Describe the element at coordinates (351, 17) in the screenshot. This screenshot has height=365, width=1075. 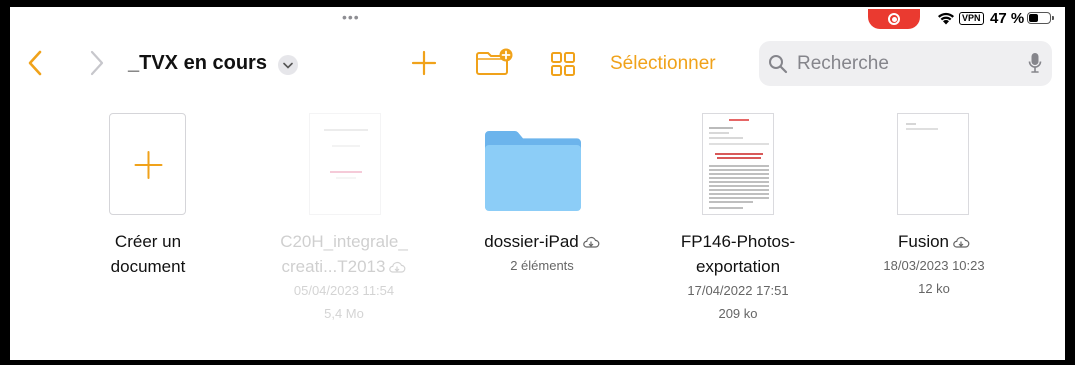
I see `multitasking-dots: •••` at that location.